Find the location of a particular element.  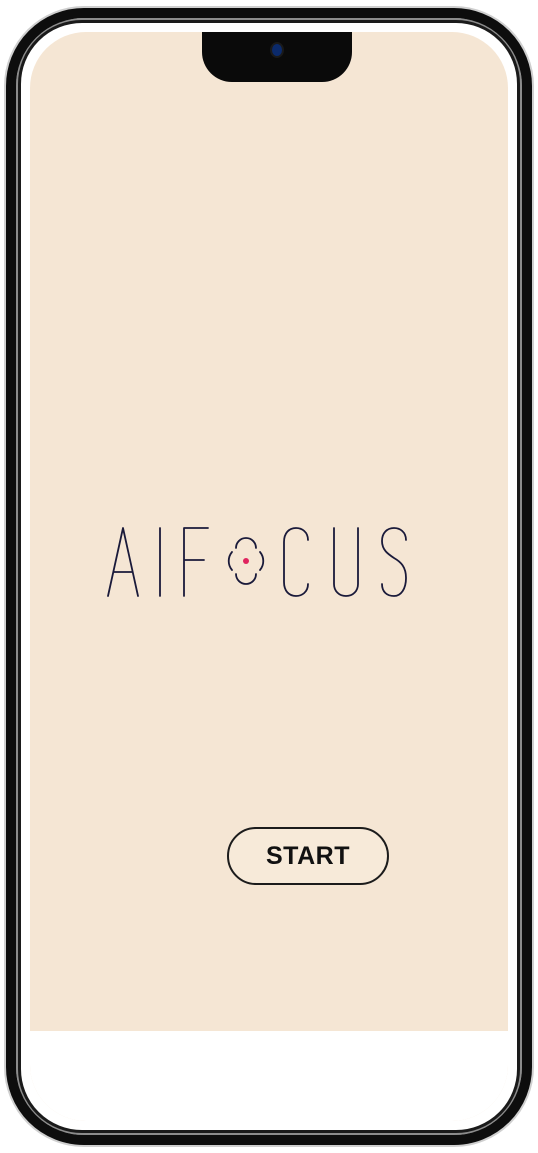

logo-letter-f is located at coordinates (196, 562).